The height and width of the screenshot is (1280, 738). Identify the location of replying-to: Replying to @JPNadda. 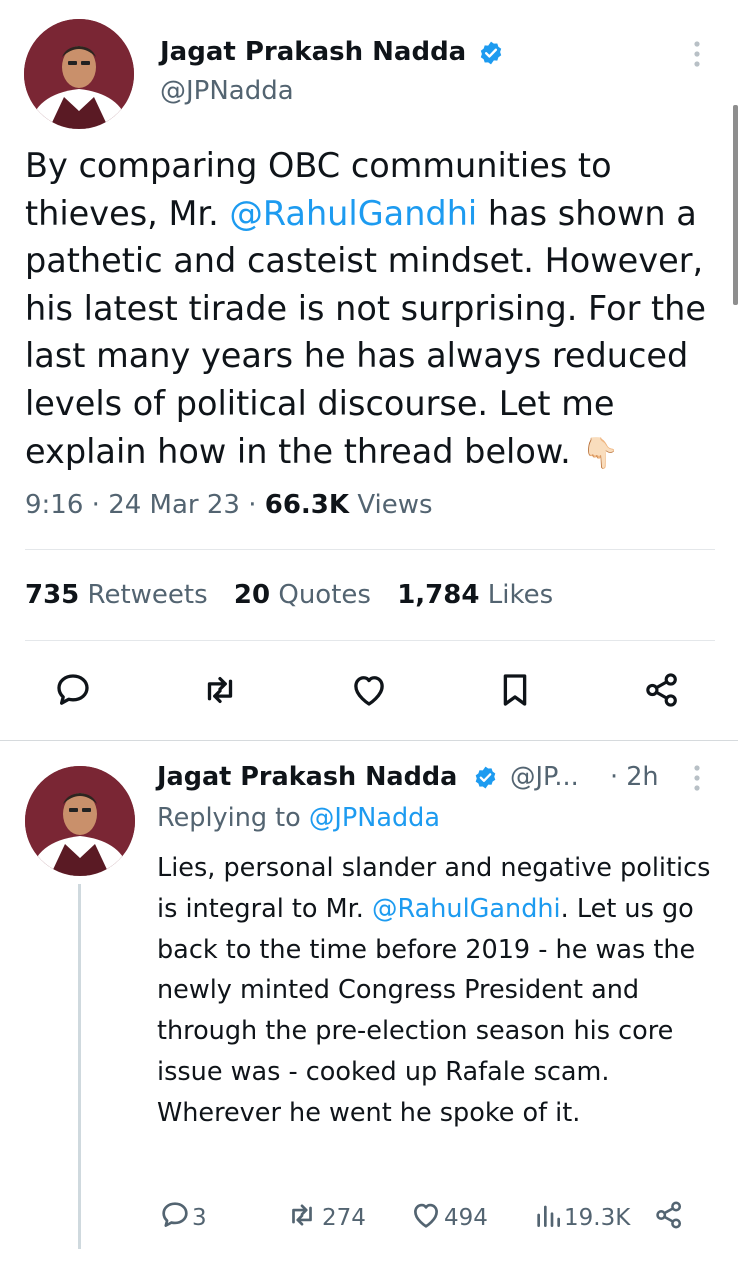
(298, 818).